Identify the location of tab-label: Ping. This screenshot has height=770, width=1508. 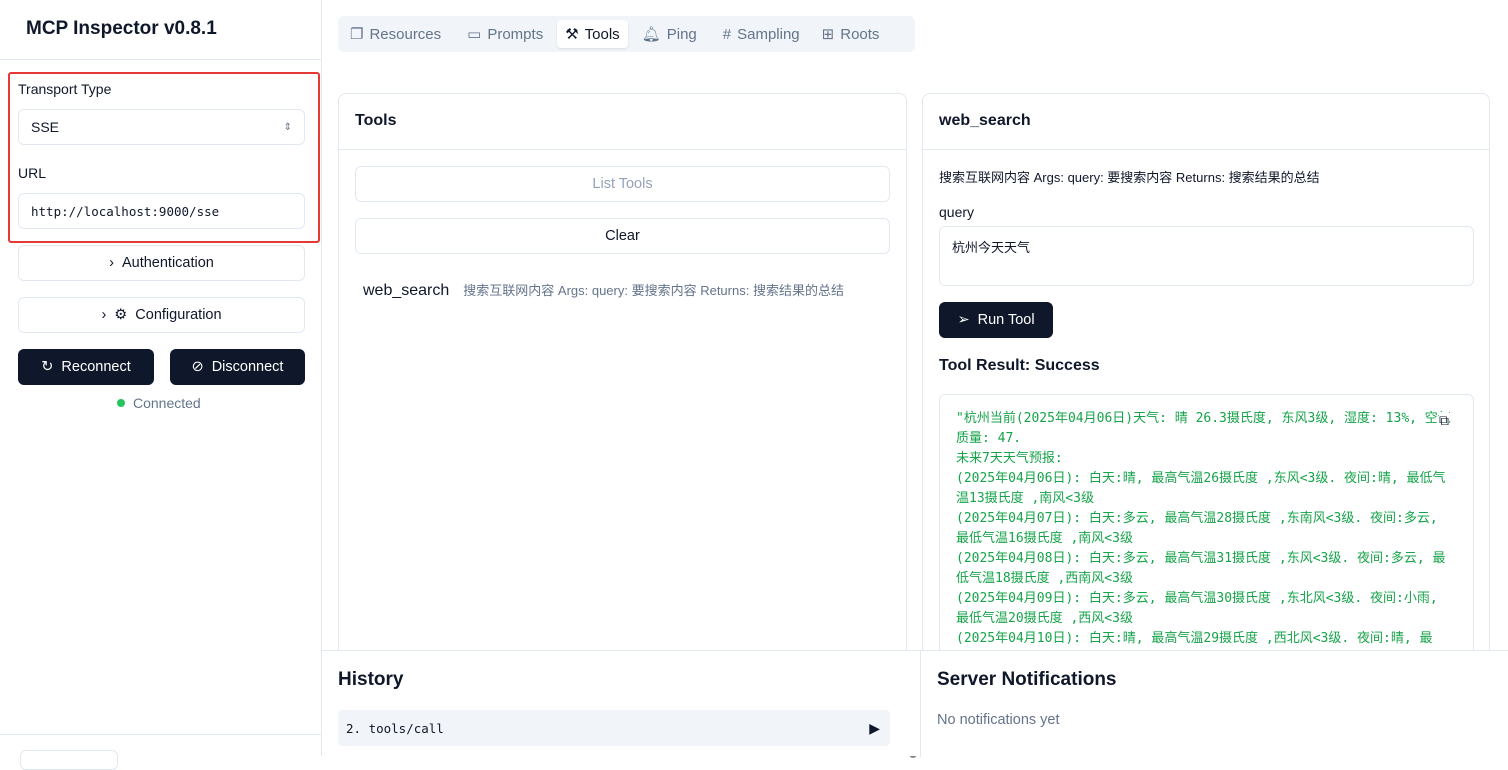
(681, 34).